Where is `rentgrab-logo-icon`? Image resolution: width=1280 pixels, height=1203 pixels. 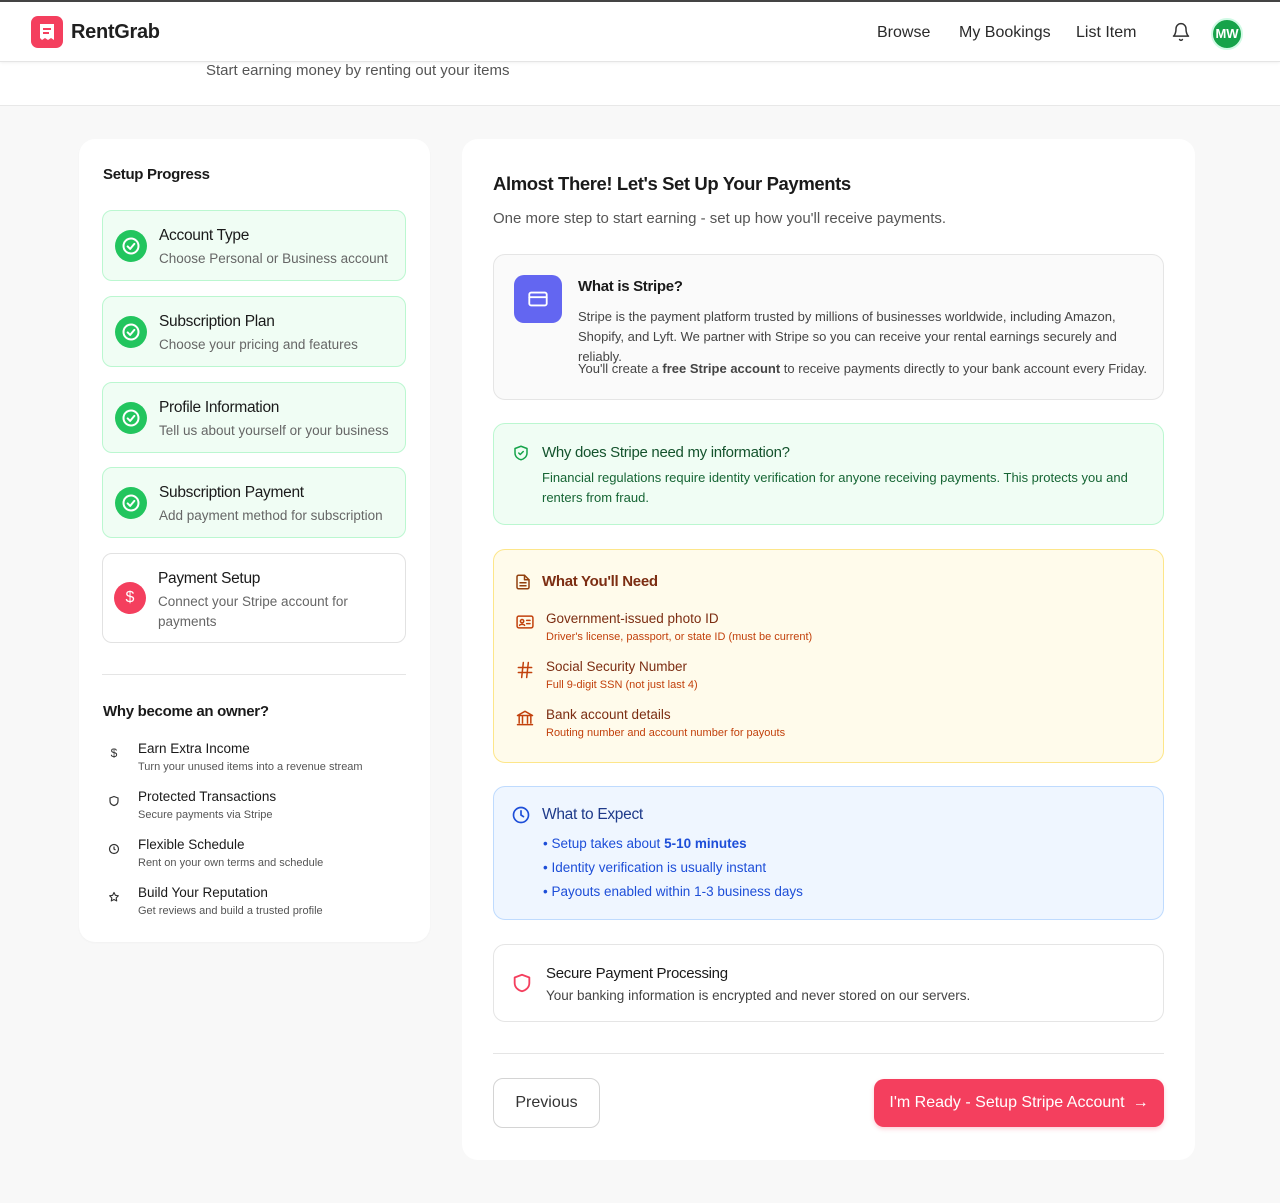
rentgrab-logo-icon is located at coordinates (47, 32).